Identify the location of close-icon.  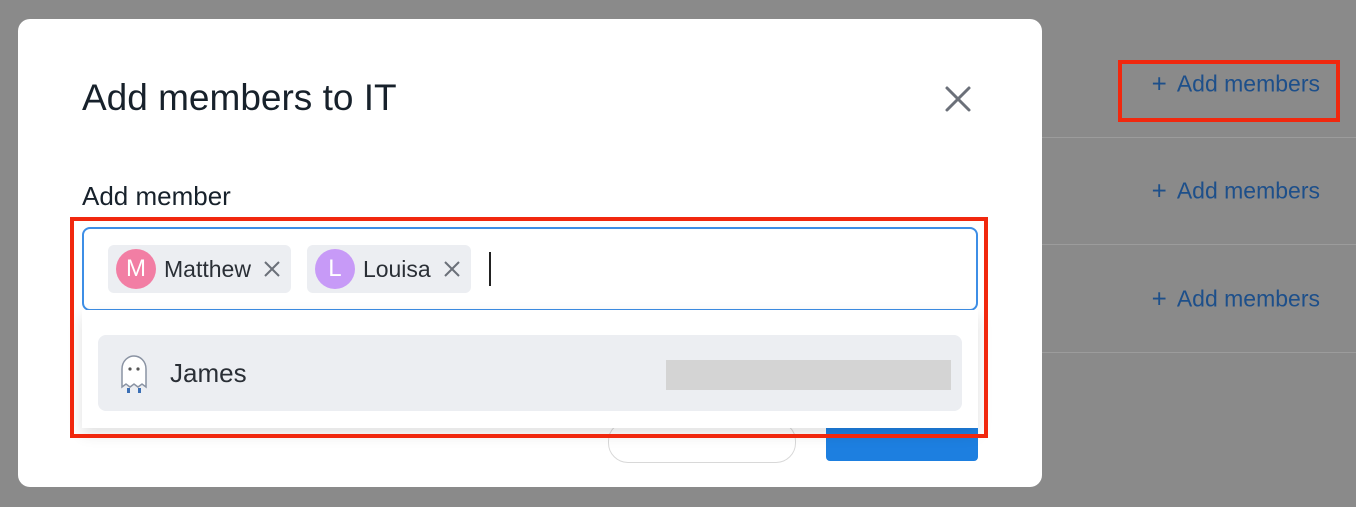
(958, 99).